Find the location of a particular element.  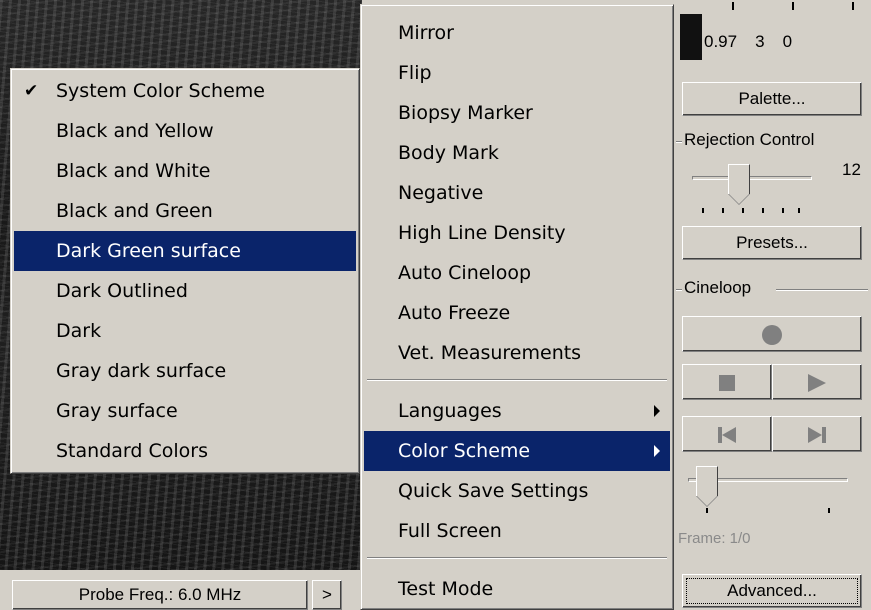

skip-end-icon is located at coordinates (817, 434).